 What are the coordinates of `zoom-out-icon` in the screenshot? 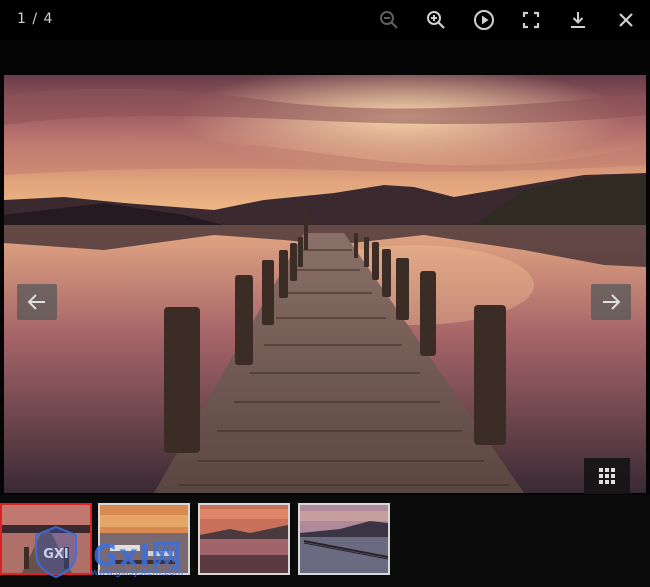 It's located at (389, 20).